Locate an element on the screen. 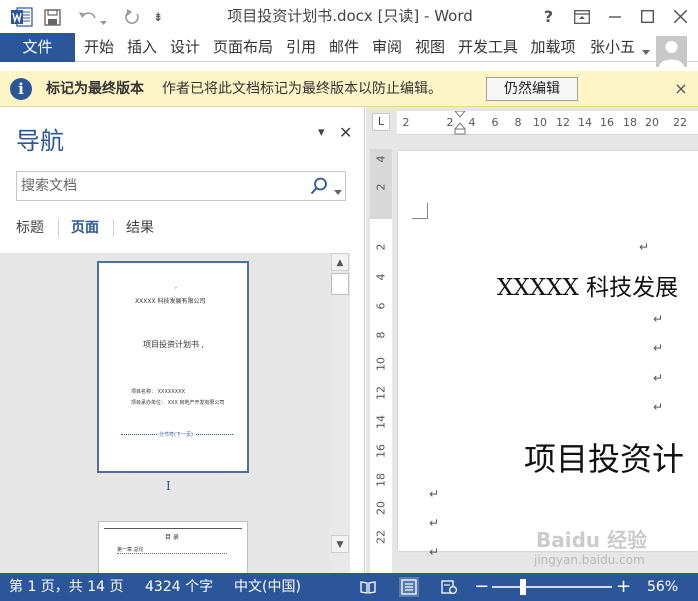 The image size is (698, 601). ruler-tick: 8 is located at coordinates (381, 335).